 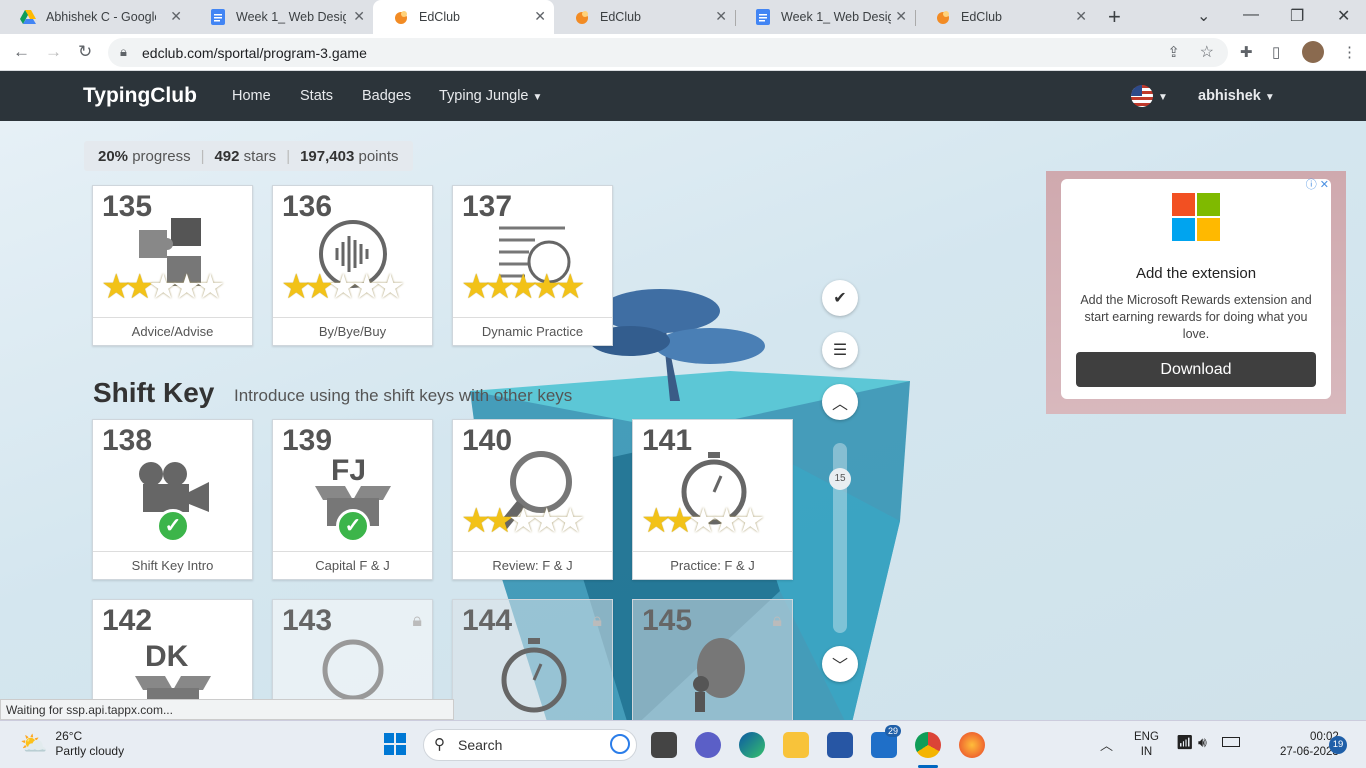 What do you see at coordinates (316, 96) in the screenshot?
I see `nav-stats: Stats` at bounding box center [316, 96].